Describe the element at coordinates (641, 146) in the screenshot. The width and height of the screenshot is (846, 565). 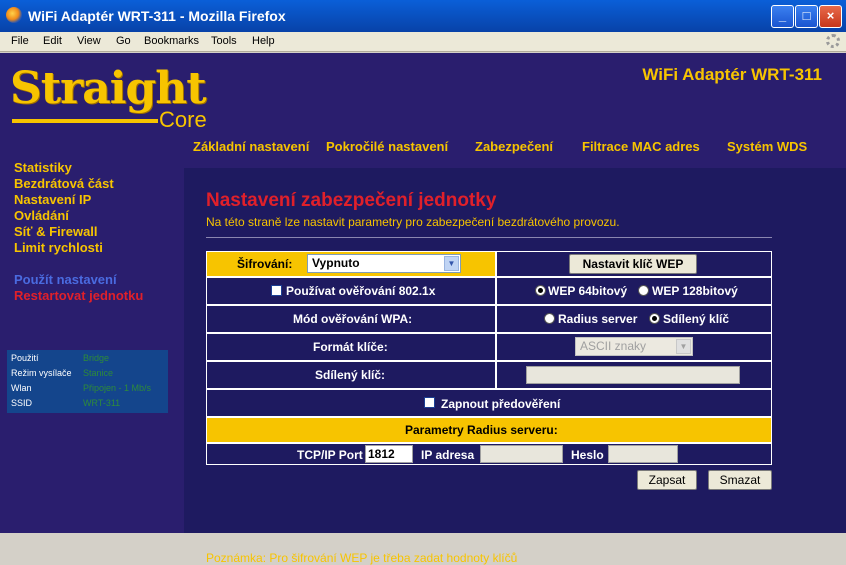
I see `nav-mac-filter: Filtrace MAC adres` at that location.